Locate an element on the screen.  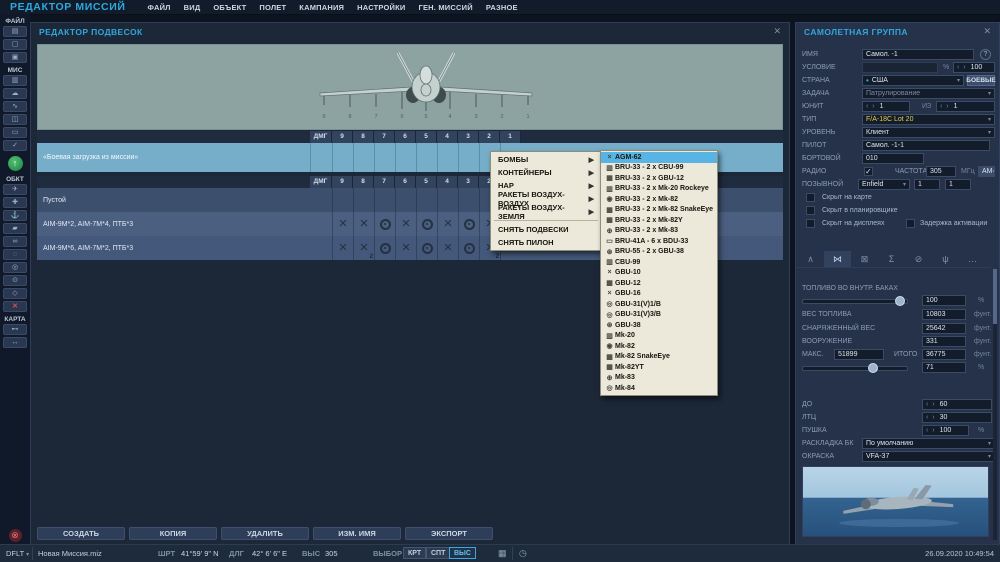
frequency-input: 305 is located at coordinates (941, 171).